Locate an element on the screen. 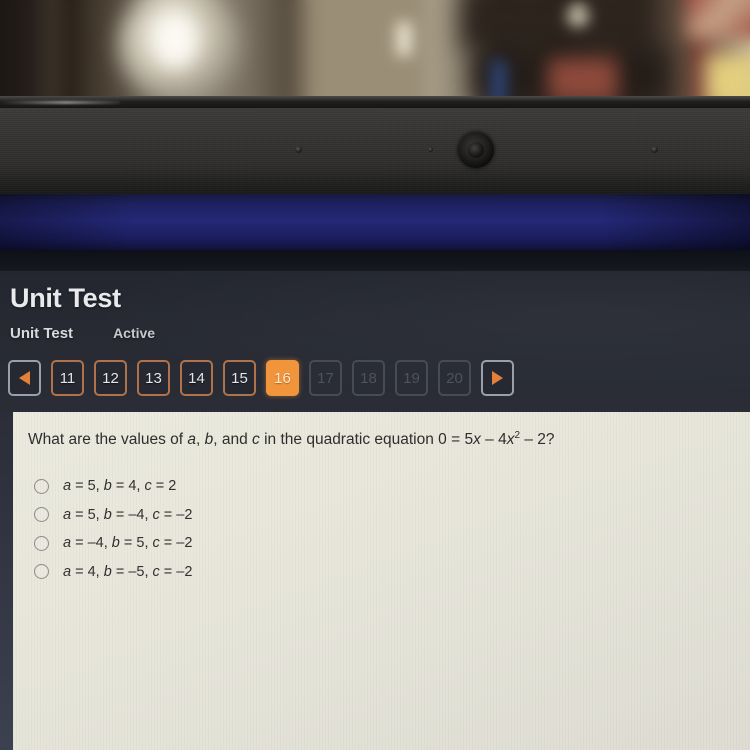 This screenshot has width=750, height=750. wall-section is located at coordinates (360, 52).